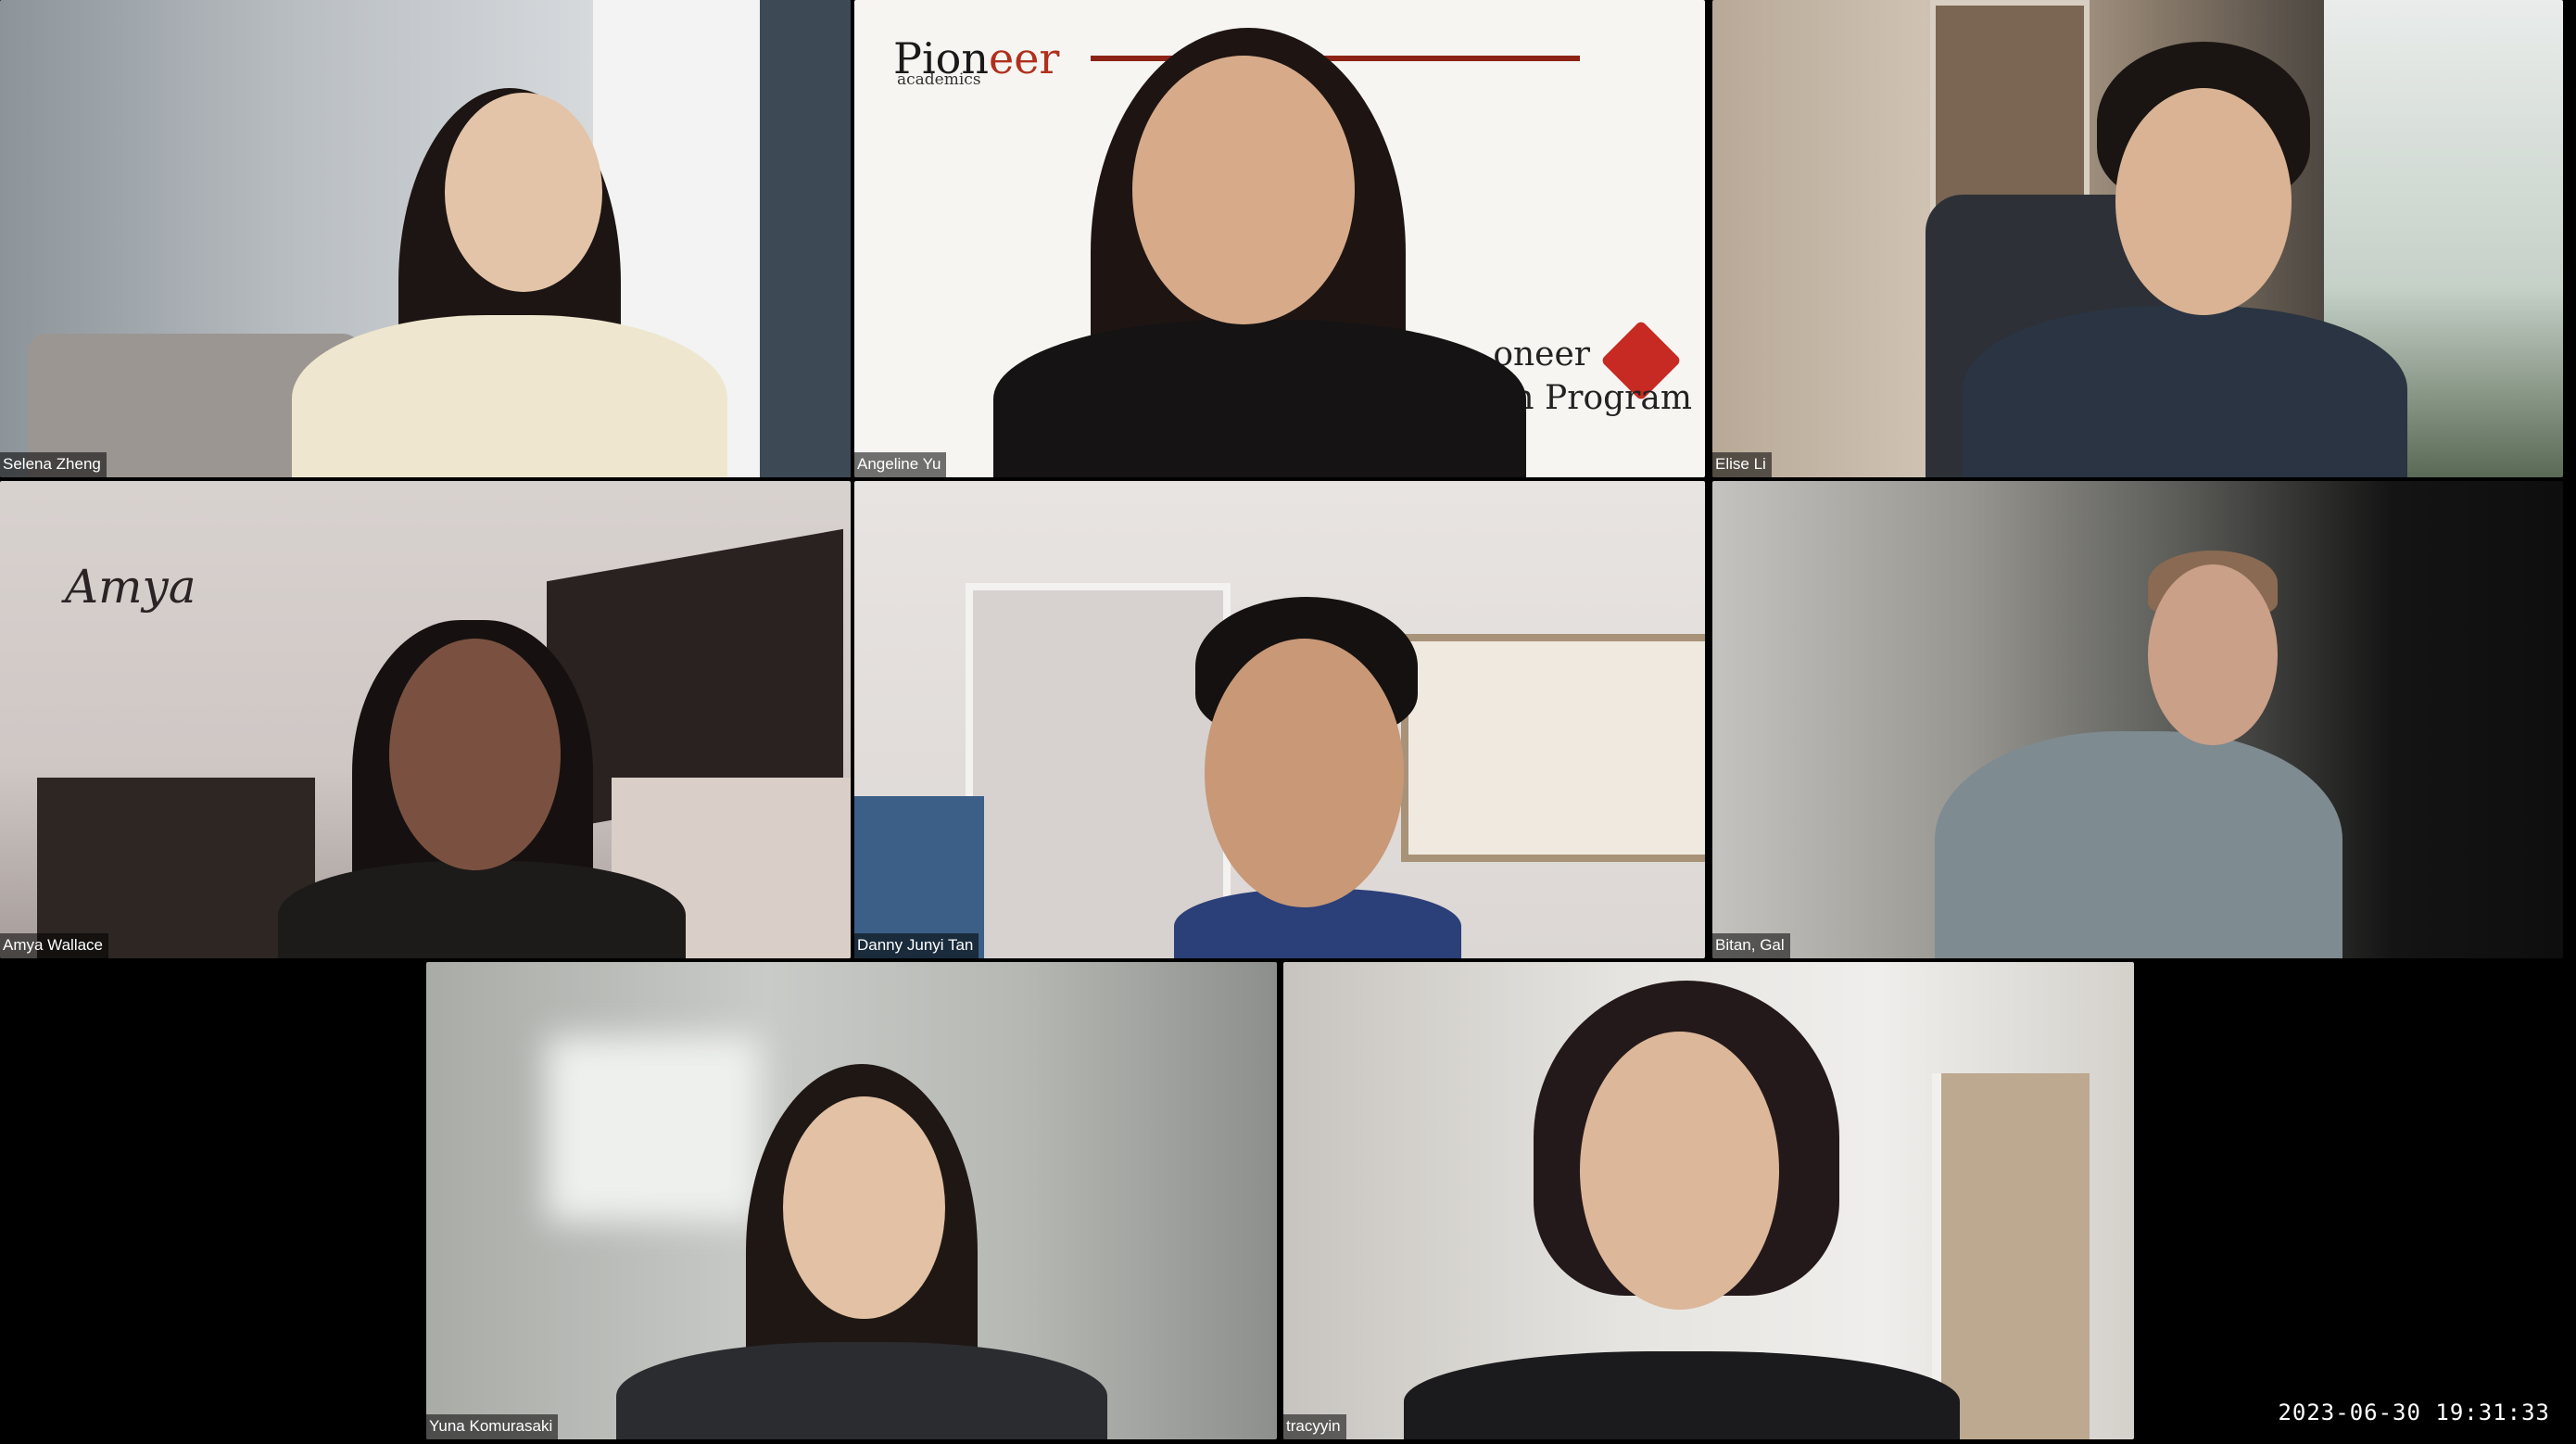  What do you see at coordinates (55, 946) in the screenshot?
I see `participant-name-label: Amya Wallace` at bounding box center [55, 946].